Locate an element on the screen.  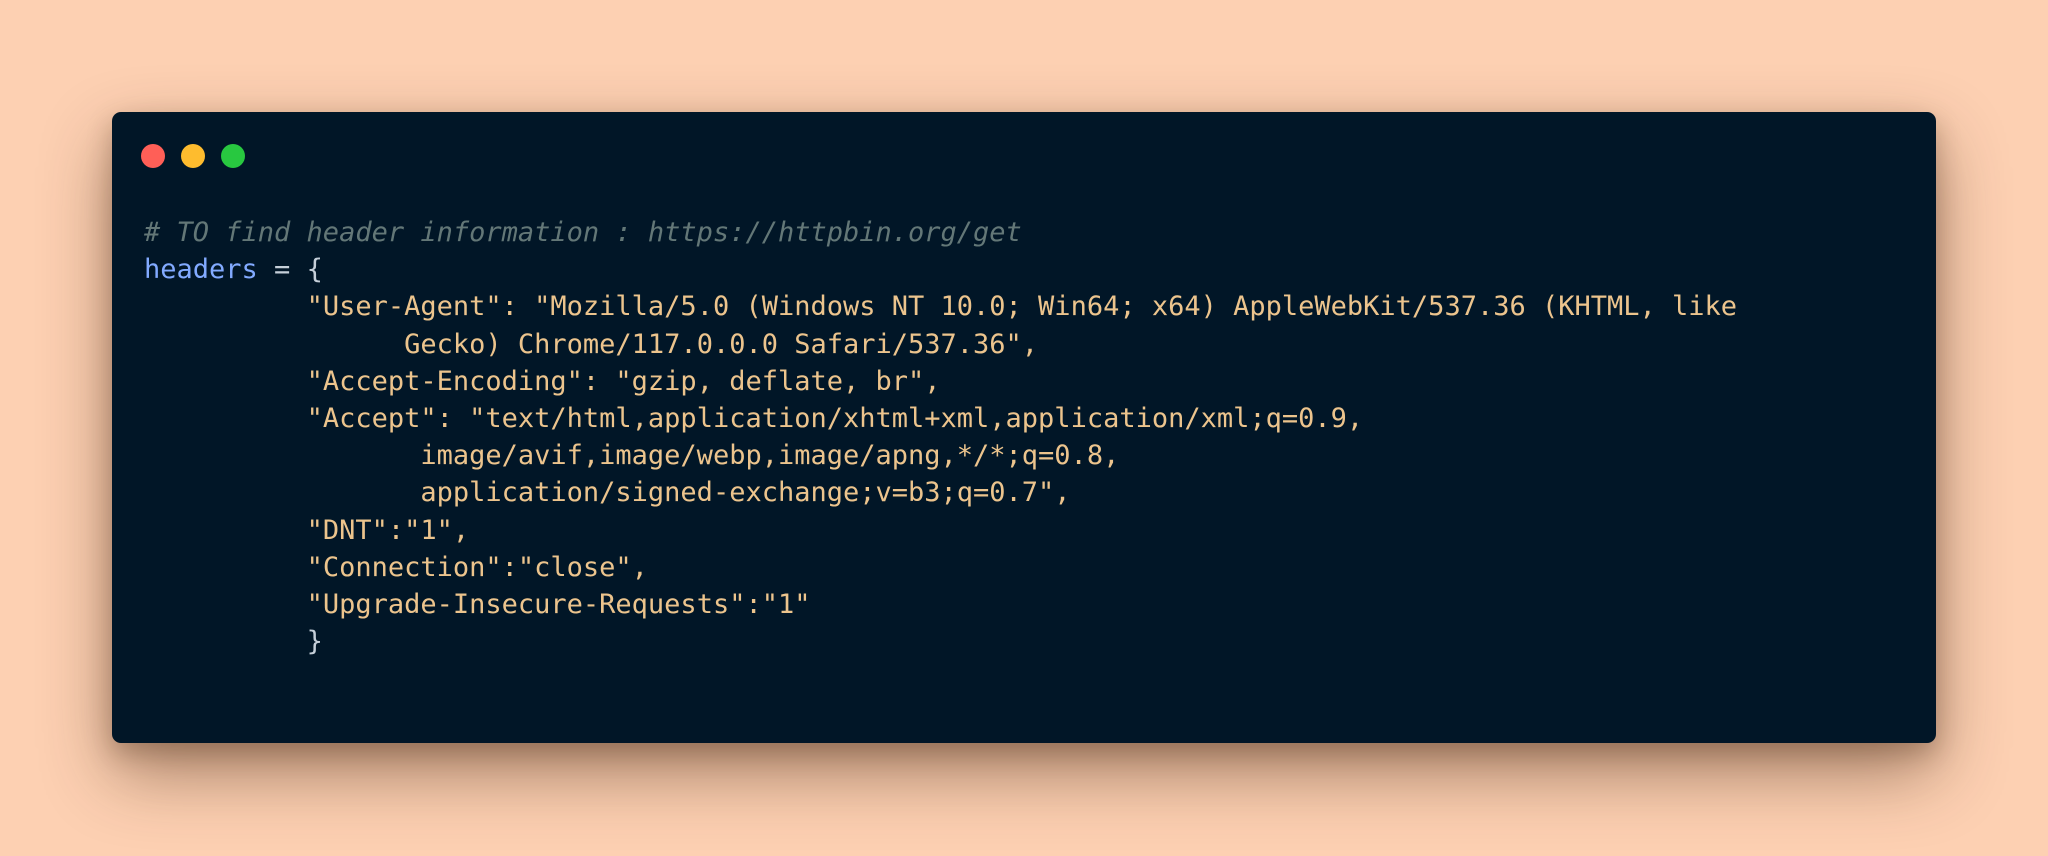
code-line: application/signed-exchange;v=b3;q=0.7", is located at coordinates (940, 492).